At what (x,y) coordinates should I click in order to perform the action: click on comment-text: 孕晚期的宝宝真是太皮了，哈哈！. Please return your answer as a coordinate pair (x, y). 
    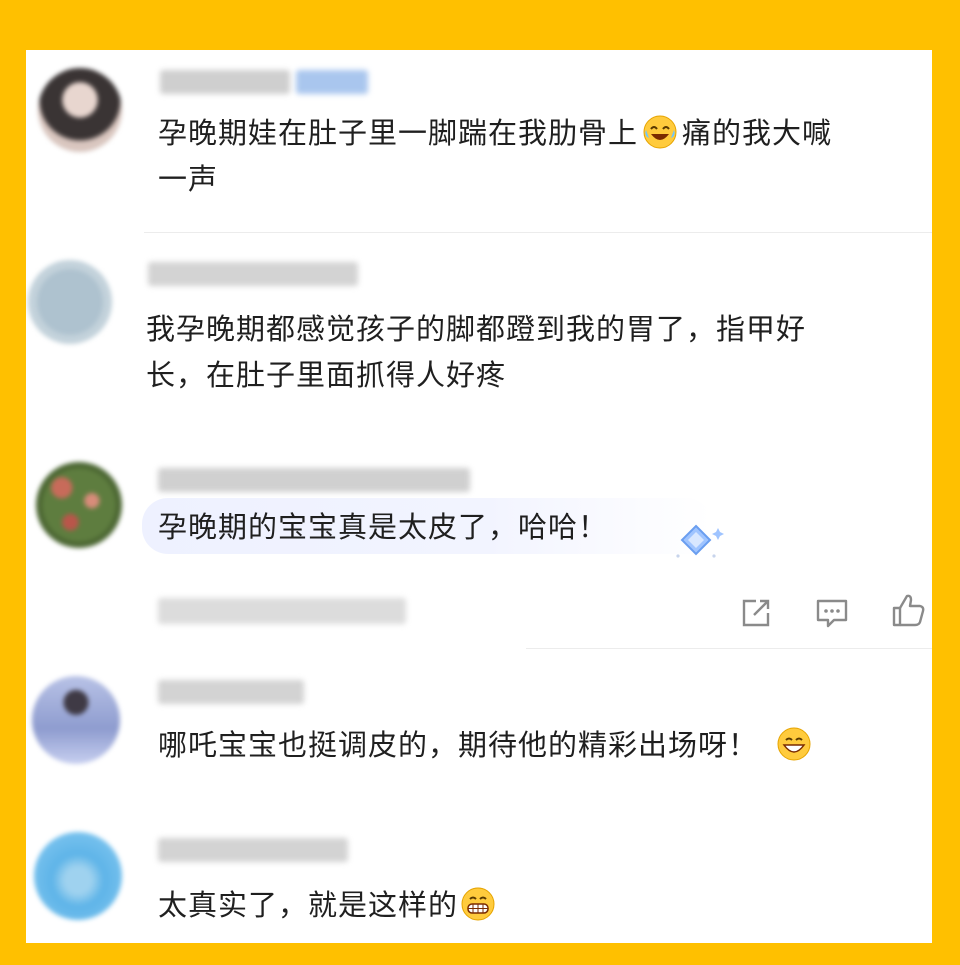
    Looking at the image, I should click on (438, 527).